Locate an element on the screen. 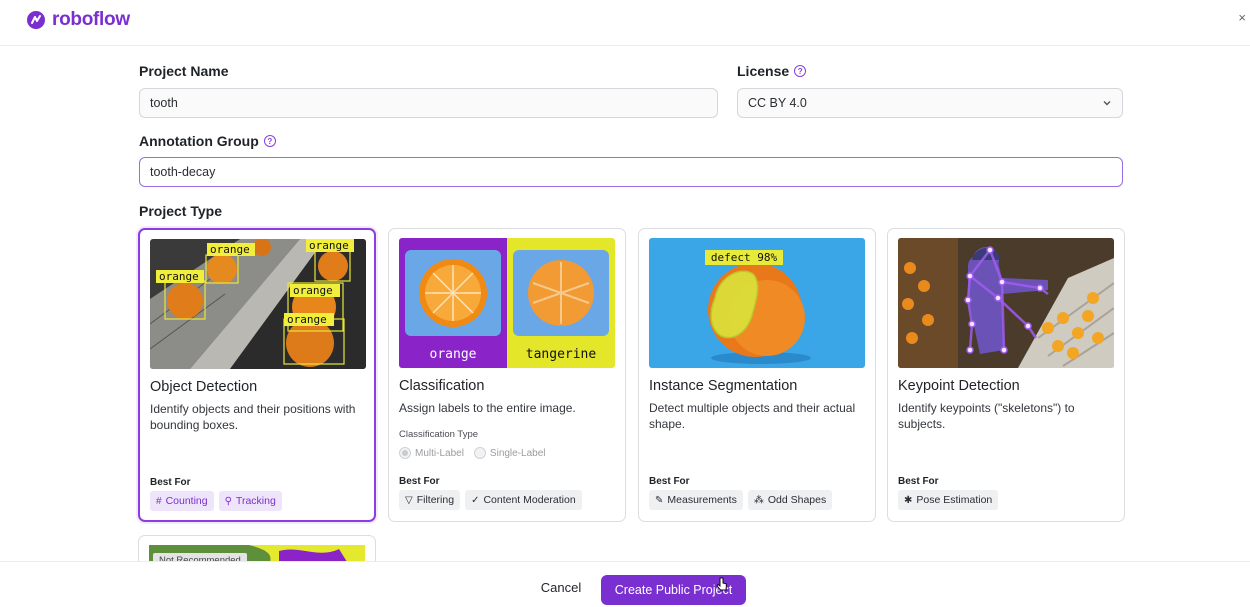  card-title: Classification is located at coordinates (442, 386).